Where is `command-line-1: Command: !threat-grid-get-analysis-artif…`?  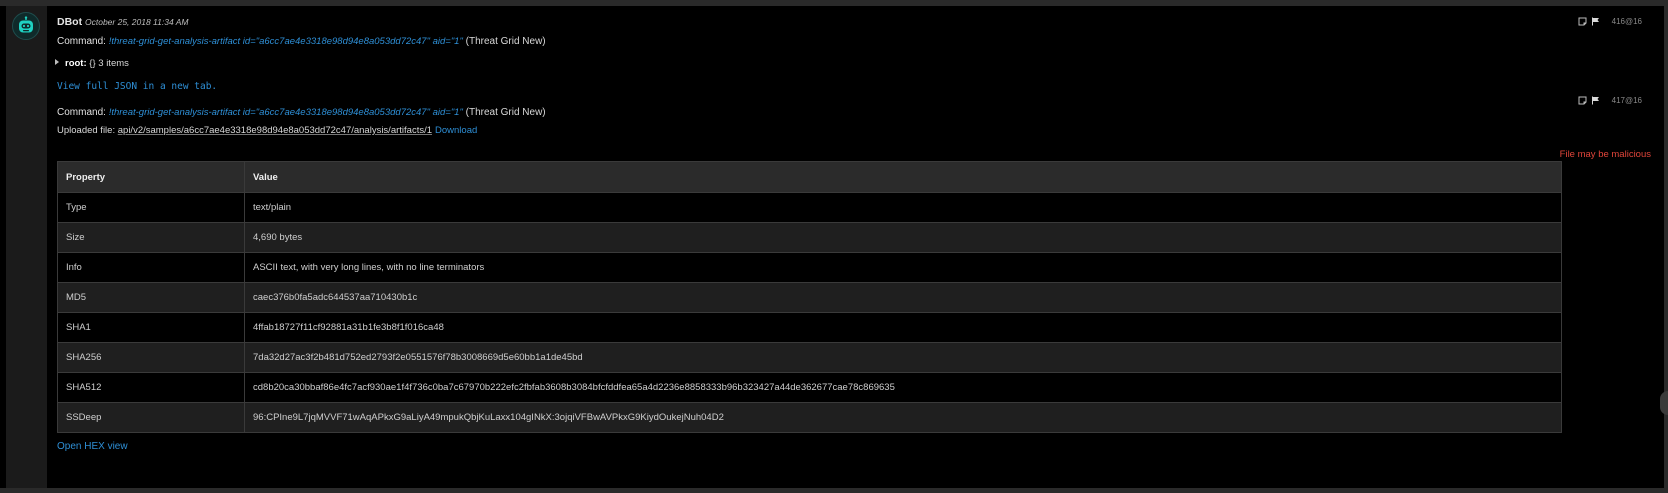 command-line-1: Command: !threat-grid-get-analysis-artif… is located at coordinates (301, 41).